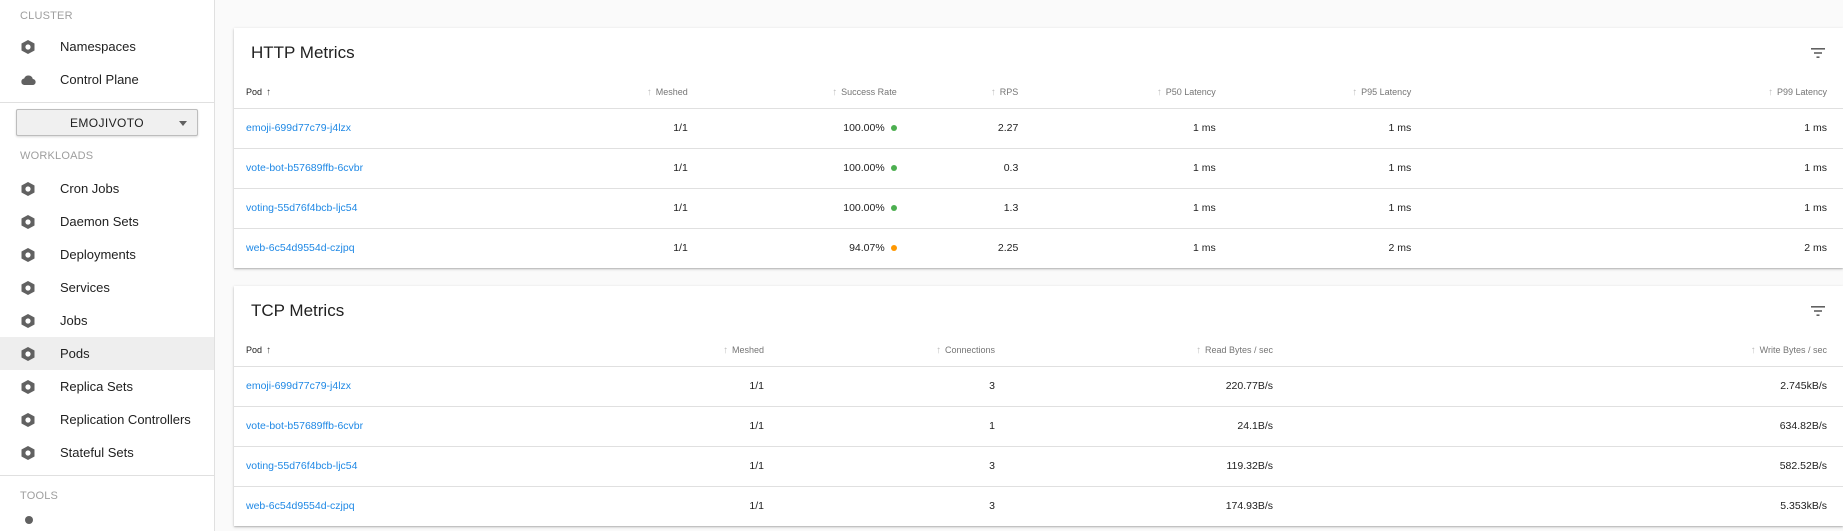 Image resolution: width=1843 pixels, height=531 pixels. I want to click on column-header-connections: ↑ Connections, so click(895, 351).